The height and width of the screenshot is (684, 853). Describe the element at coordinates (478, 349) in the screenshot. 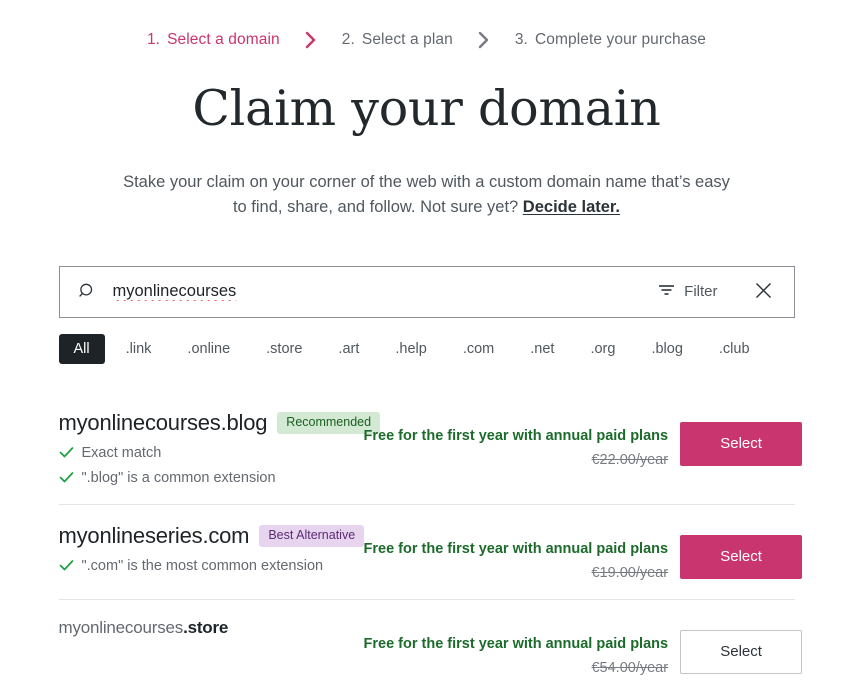

I see `tld-chip-com: .com` at that location.